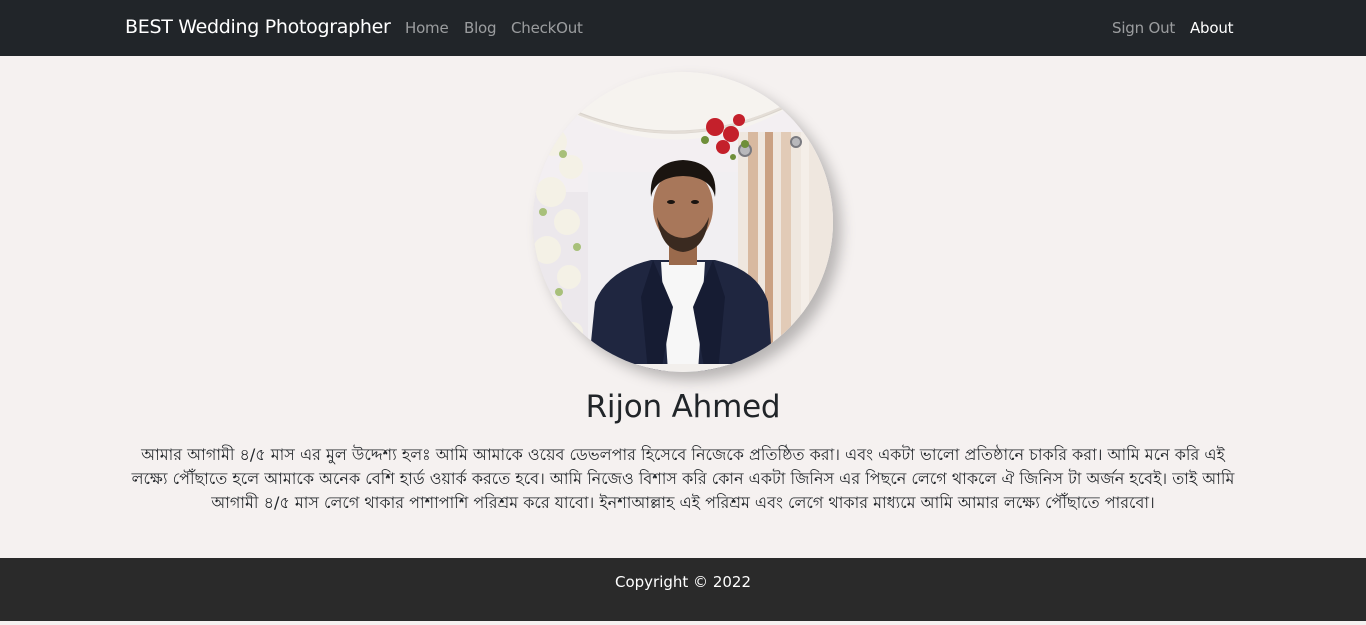 This screenshot has height=625, width=1366. I want to click on nav-link-about: About, so click(1212, 28).